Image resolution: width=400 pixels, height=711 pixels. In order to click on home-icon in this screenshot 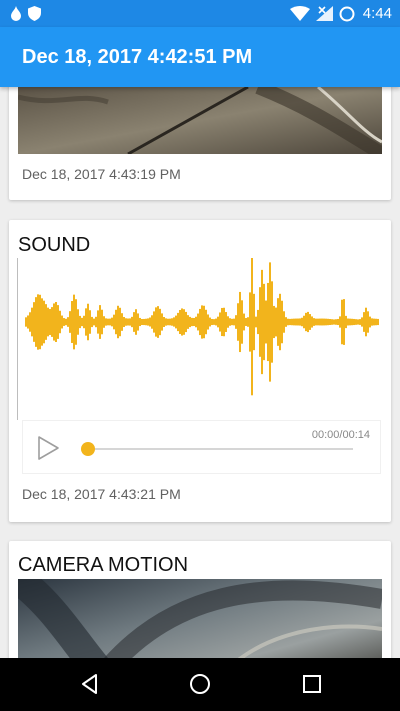, I will do `click(200, 684)`.